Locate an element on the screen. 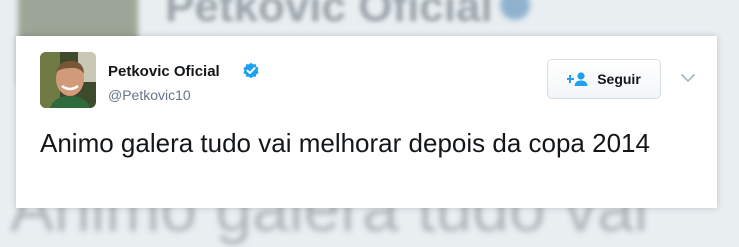 Image resolution: width=739 pixels, height=247 pixels. verified-badge-icon is located at coordinates (251, 70).